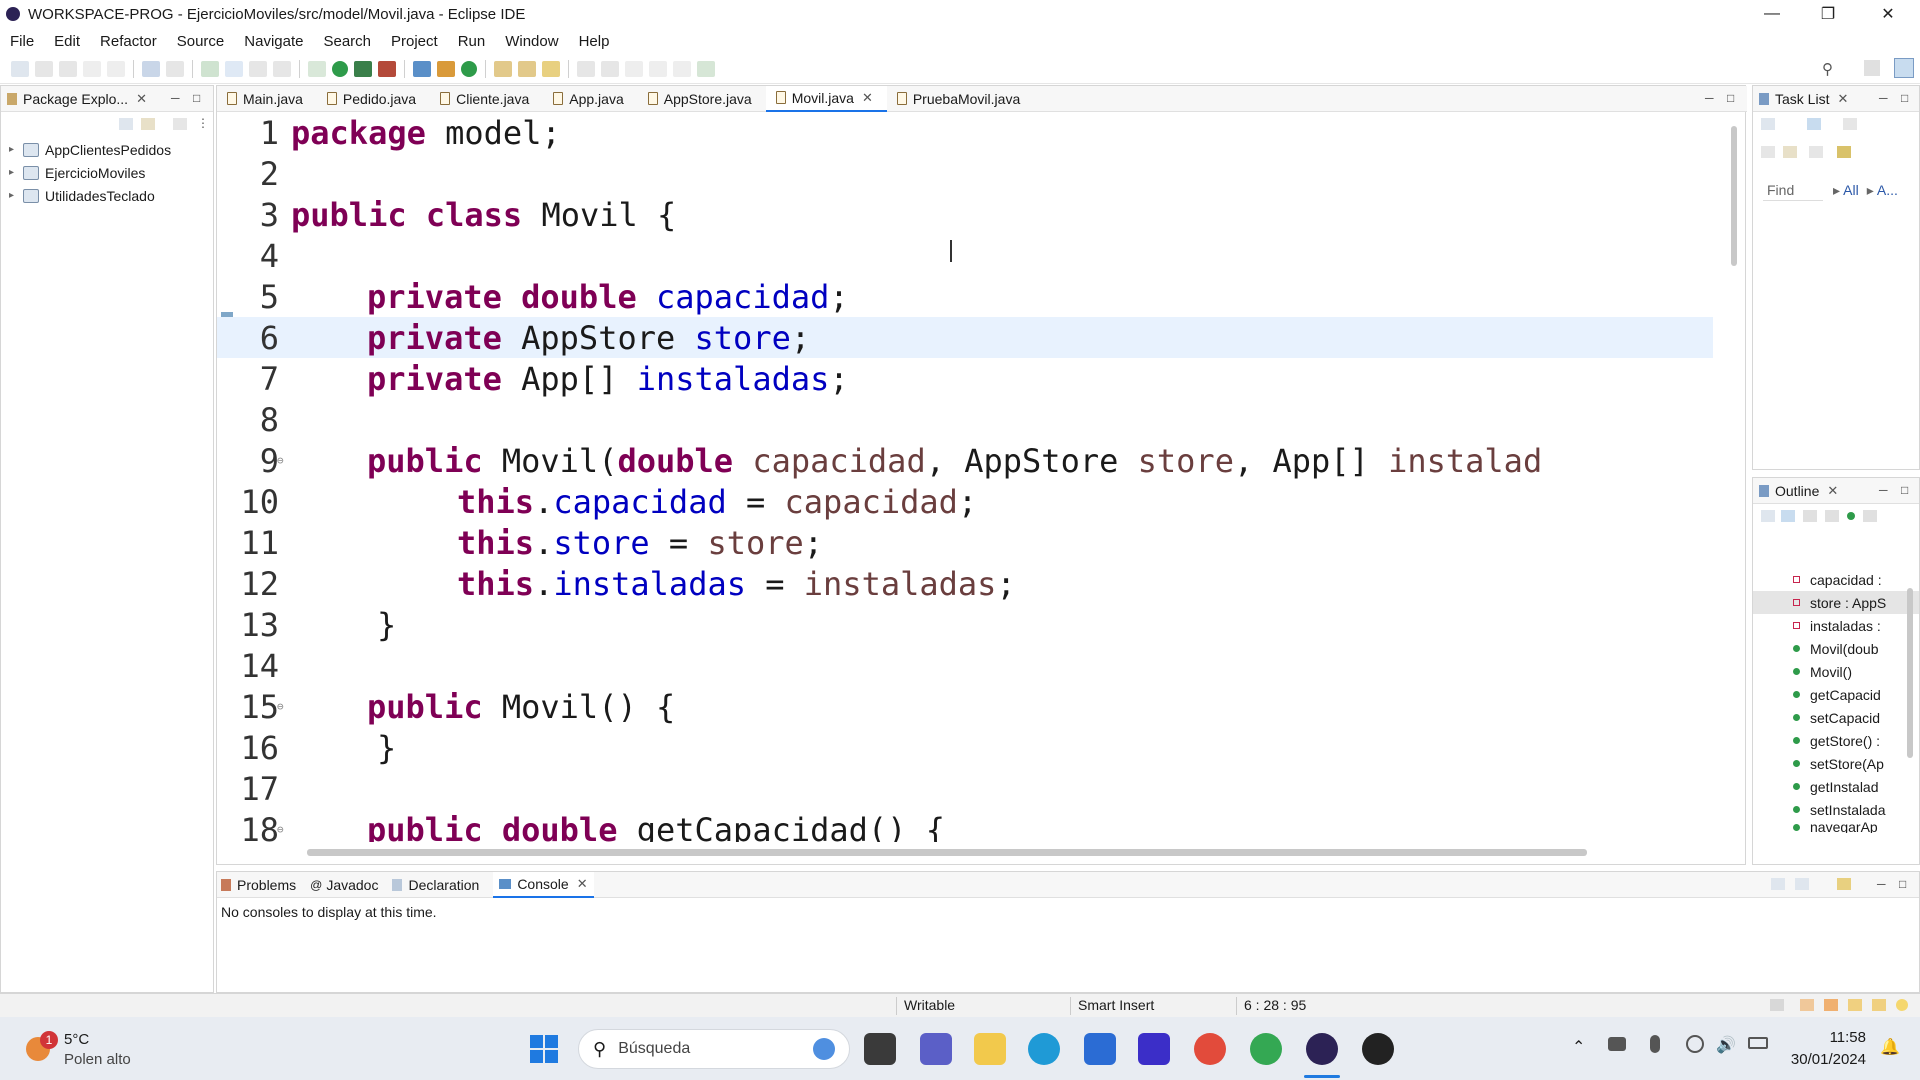 The width and height of the screenshot is (1920, 1080). What do you see at coordinates (543, 884) in the screenshot?
I see `tab-console: Console ✕` at bounding box center [543, 884].